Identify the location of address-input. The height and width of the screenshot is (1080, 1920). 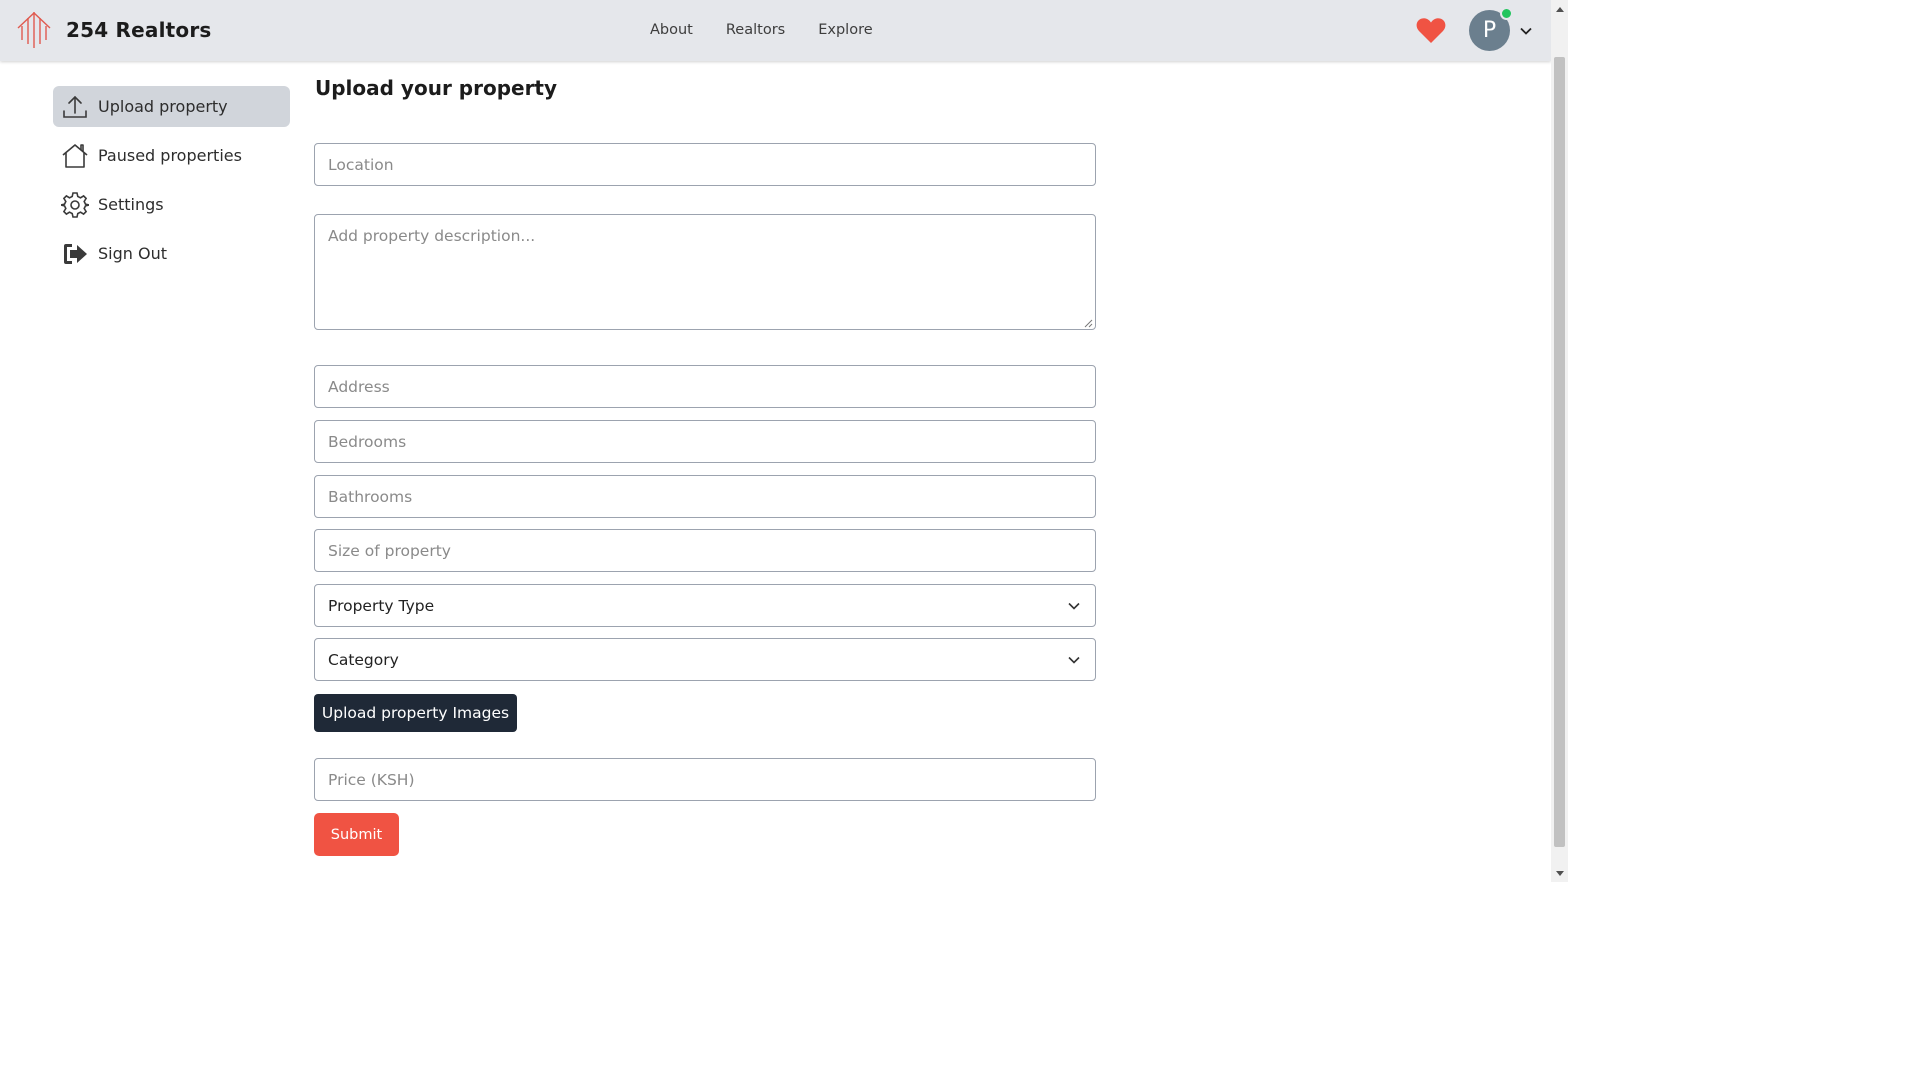
(705, 386).